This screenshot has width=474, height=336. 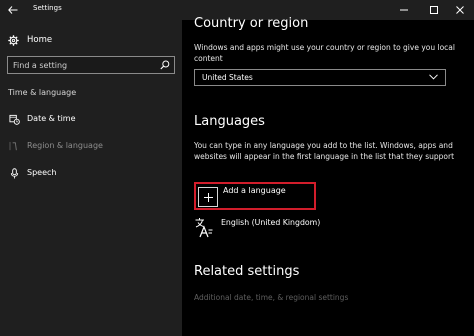 I want to click on search-field, so click(x=91, y=65).